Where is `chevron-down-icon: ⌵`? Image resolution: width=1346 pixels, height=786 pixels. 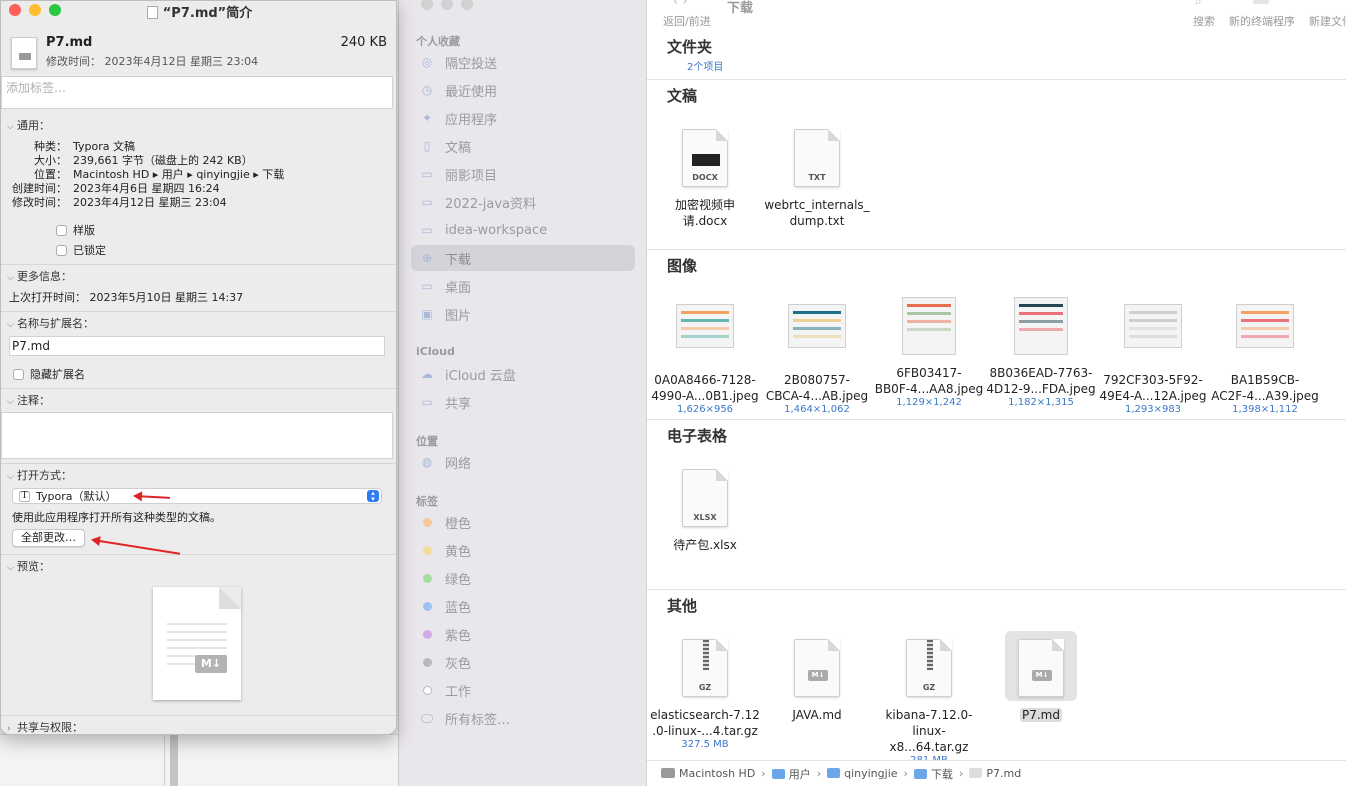
chevron-down-icon: ⌵ is located at coordinates (10, 325).